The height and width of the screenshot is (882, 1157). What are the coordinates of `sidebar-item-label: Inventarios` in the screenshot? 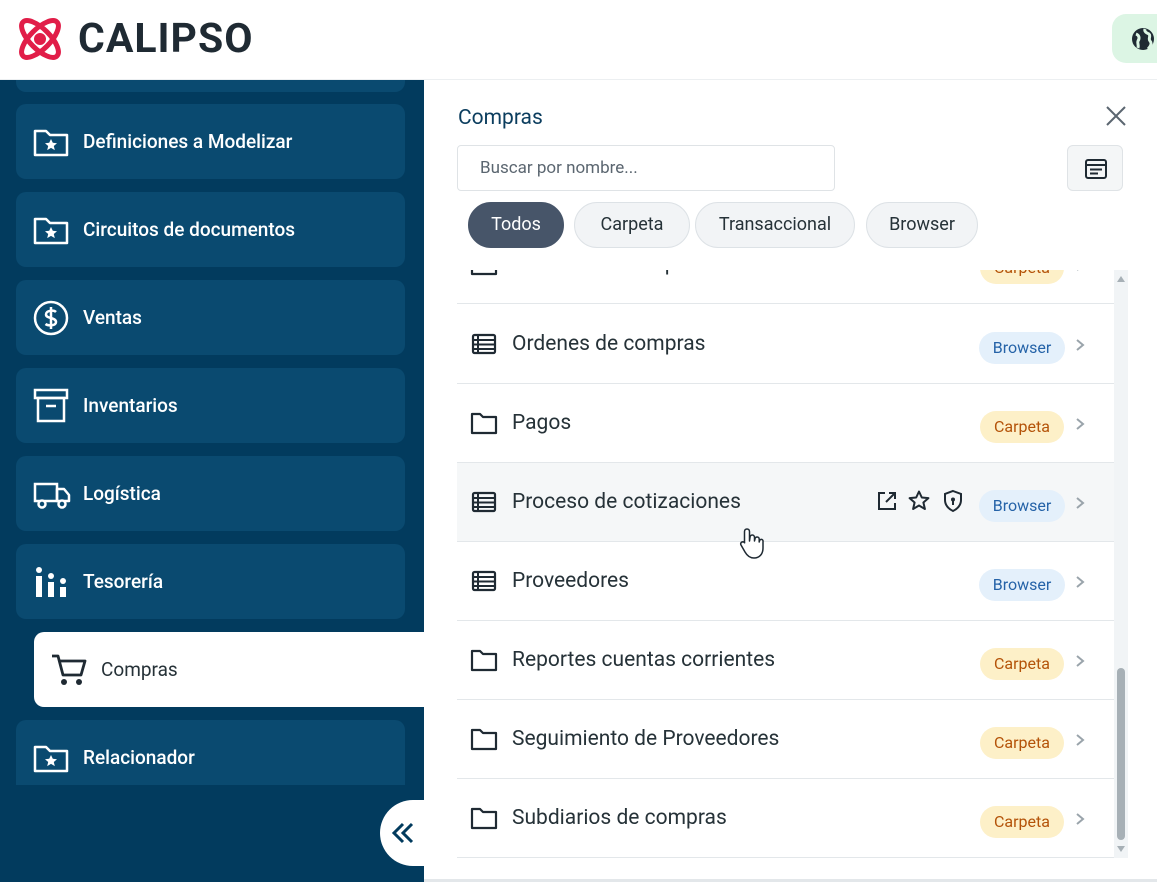 It's located at (130, 405).